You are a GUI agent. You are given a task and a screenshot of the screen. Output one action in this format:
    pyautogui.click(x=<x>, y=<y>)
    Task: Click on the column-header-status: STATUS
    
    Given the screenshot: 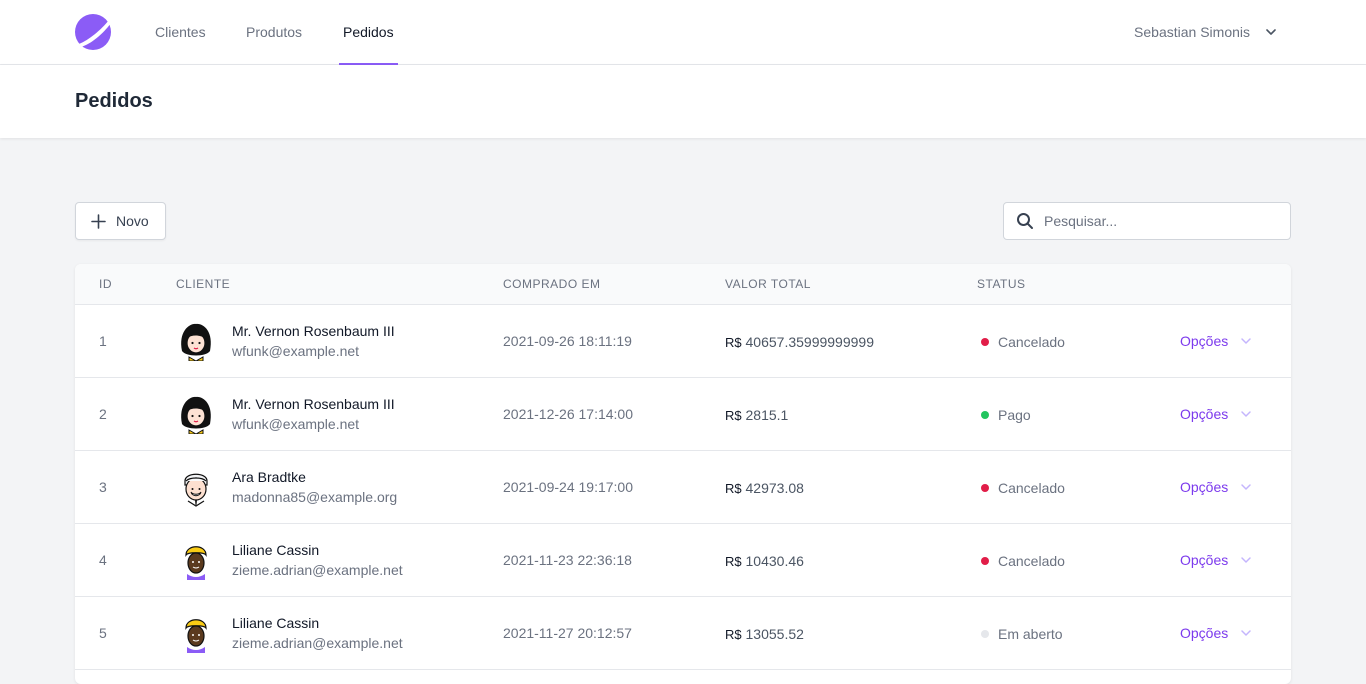 What is the action you would take?
    pyautogui.click(x=1001, y=284)
    